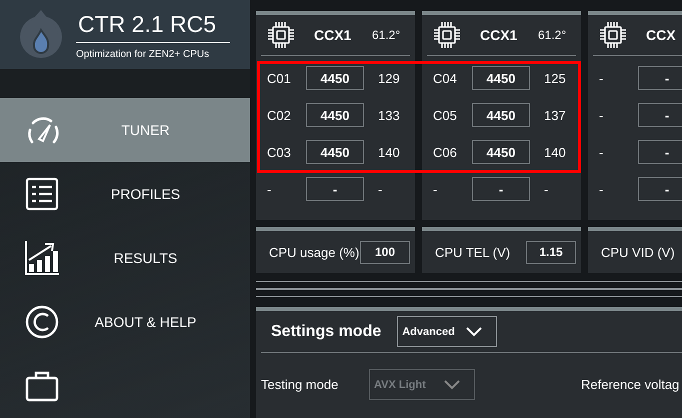  I want to click on core-value: 137, so click(555, 115).